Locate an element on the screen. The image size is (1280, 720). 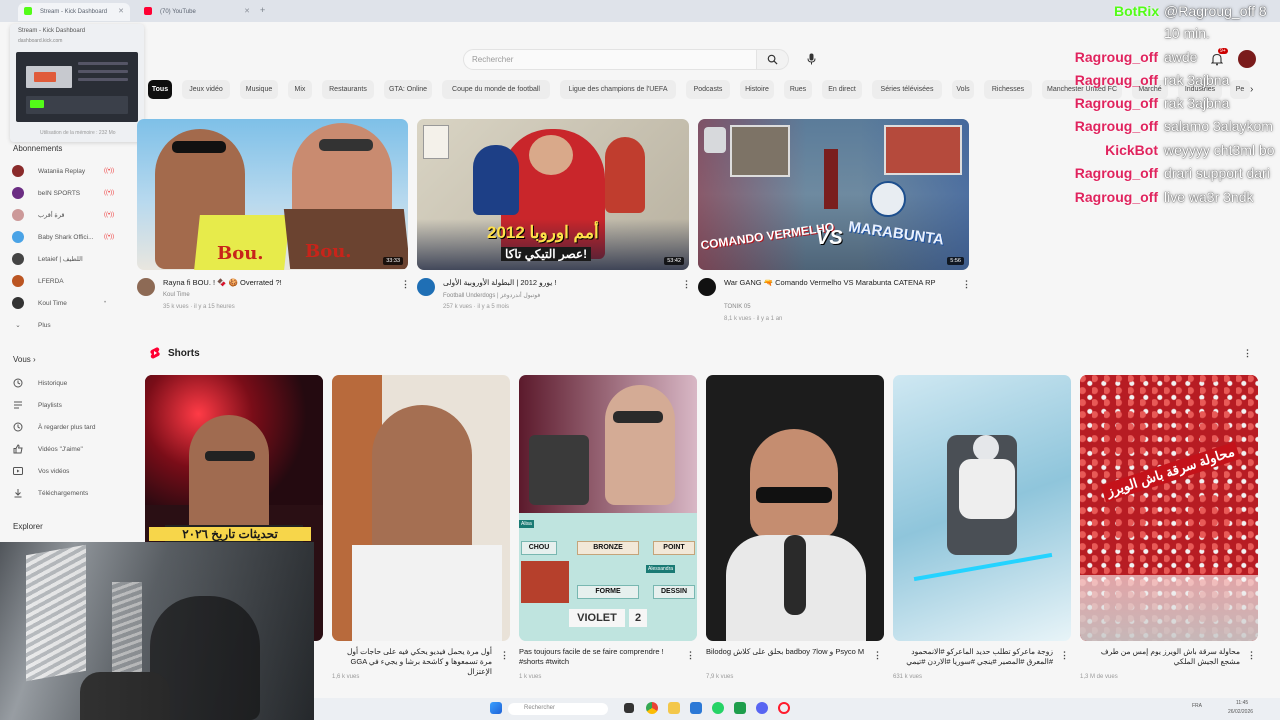
chip-ligue-des-champions: Ligue des champions de l'UEFA is located at coordinates (618, 89).